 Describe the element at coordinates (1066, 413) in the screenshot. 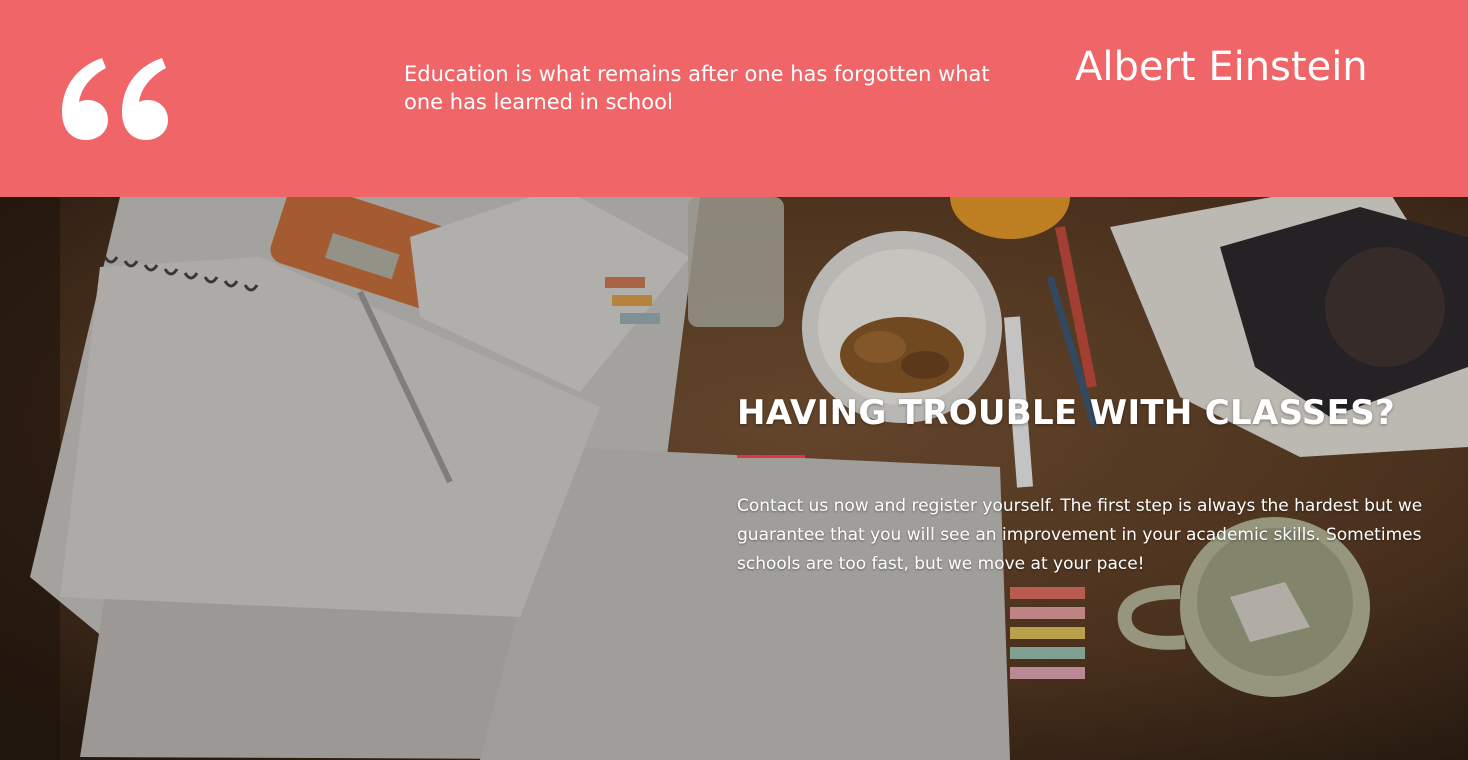

I see `cta-heading: HAVING TROUBLE WITH CLASSES?` at that location.